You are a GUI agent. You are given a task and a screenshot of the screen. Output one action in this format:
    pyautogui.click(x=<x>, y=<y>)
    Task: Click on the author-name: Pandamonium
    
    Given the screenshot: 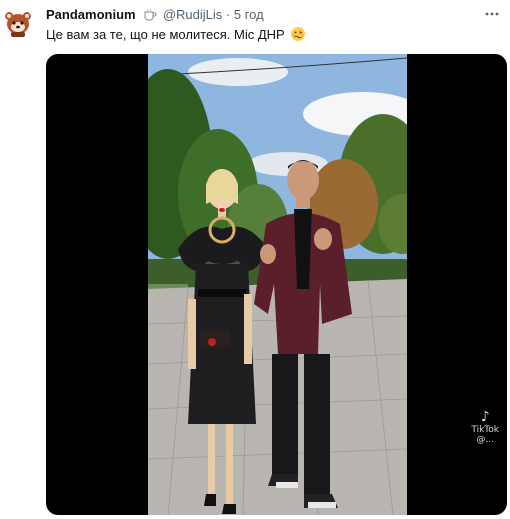 What is the action you would take?
    pyautogui.click(x=91, y=14)
    